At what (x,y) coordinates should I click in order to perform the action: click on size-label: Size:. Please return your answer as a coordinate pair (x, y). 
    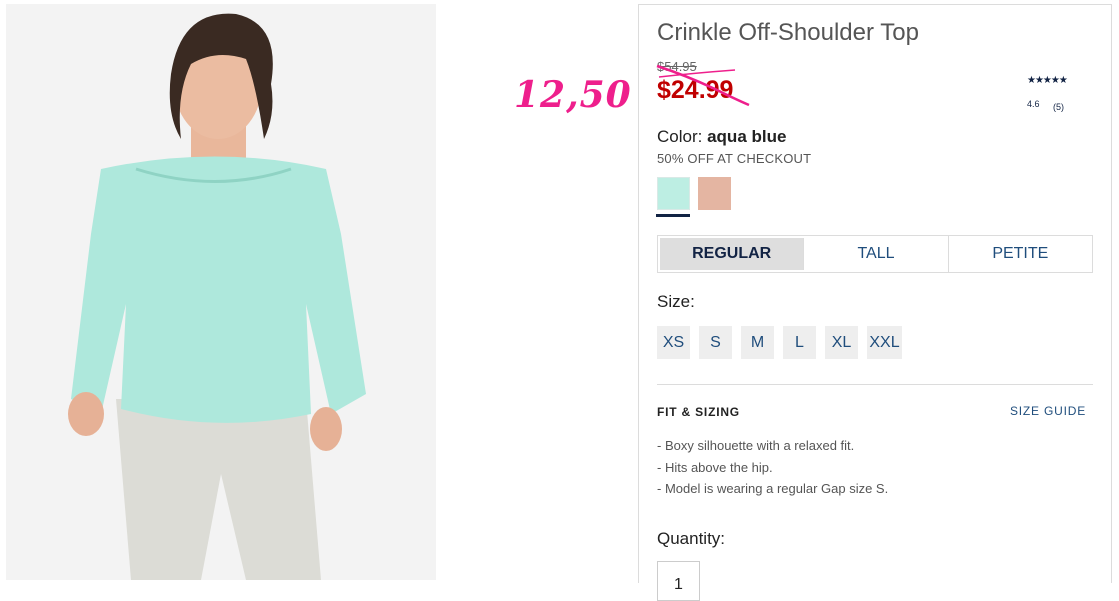
    Looking at the image, I should click on (676, 301).